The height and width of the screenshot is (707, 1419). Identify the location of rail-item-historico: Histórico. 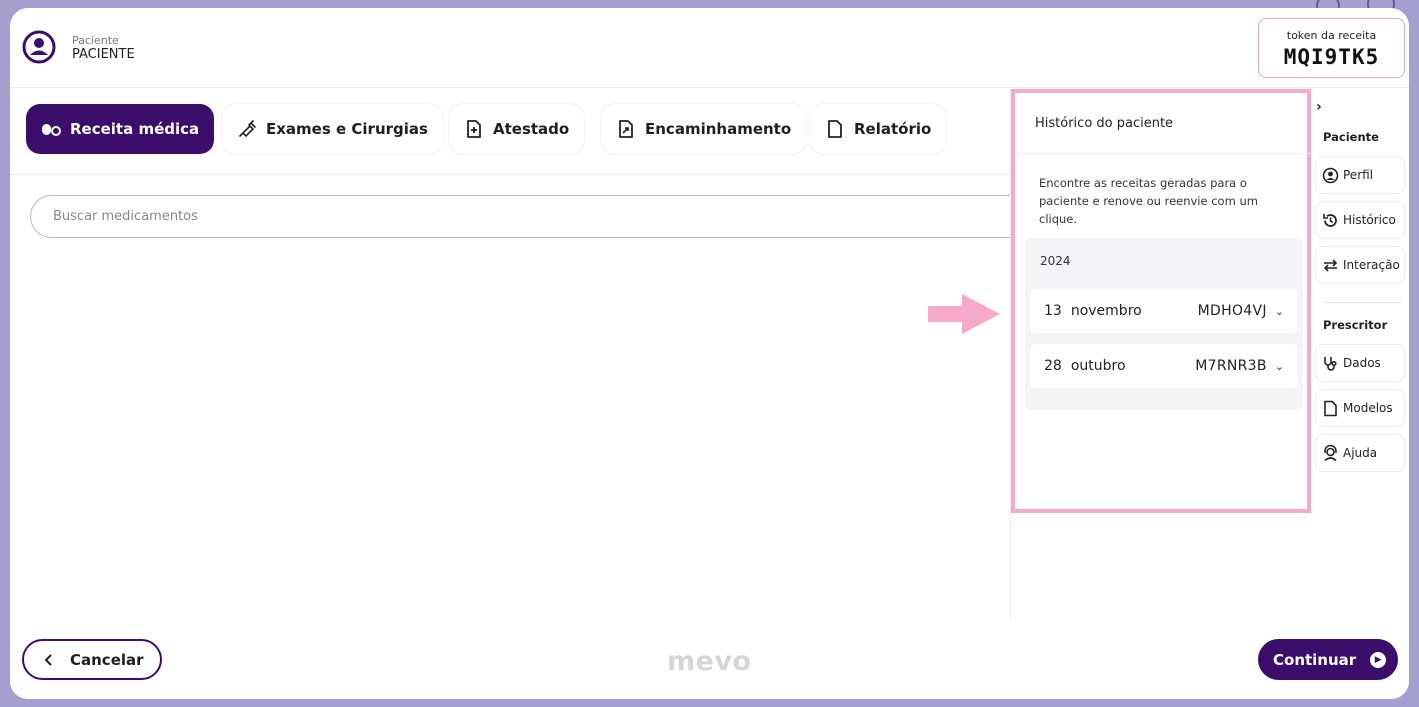
(1360, 220).